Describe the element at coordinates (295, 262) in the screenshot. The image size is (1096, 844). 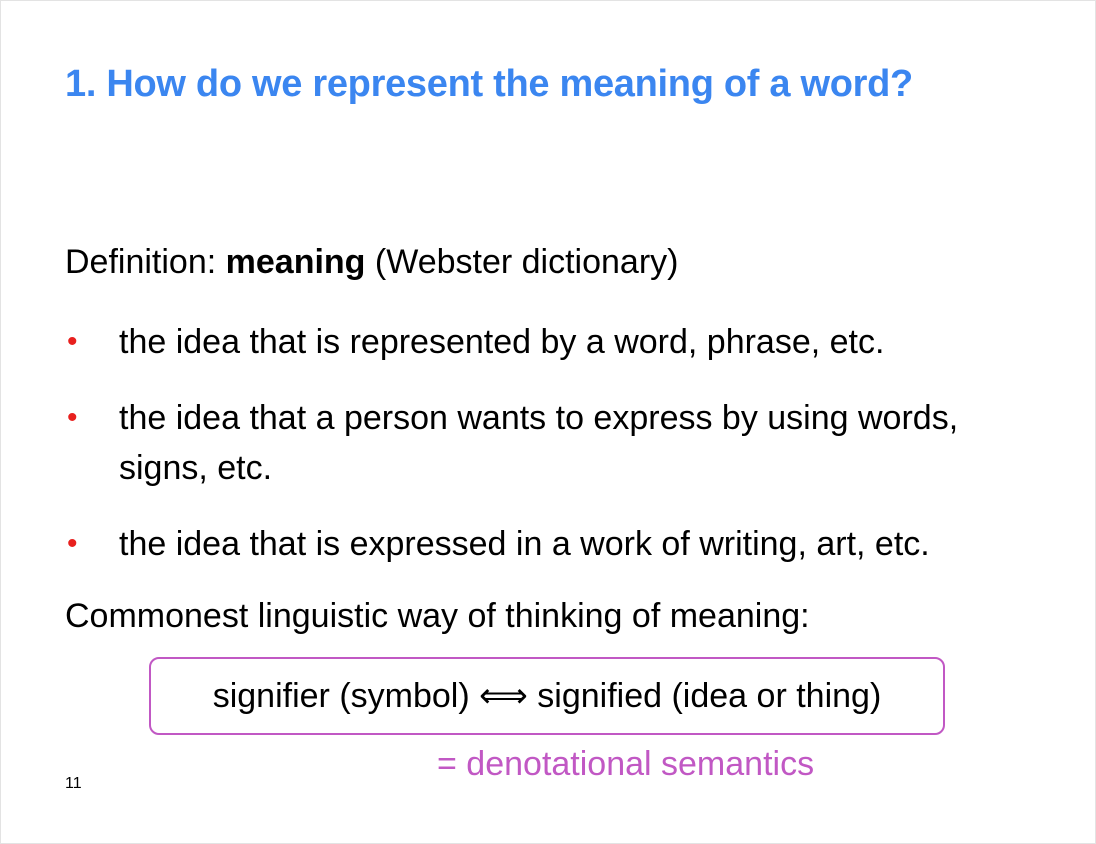
I see `definition-term: meaning` at that location.